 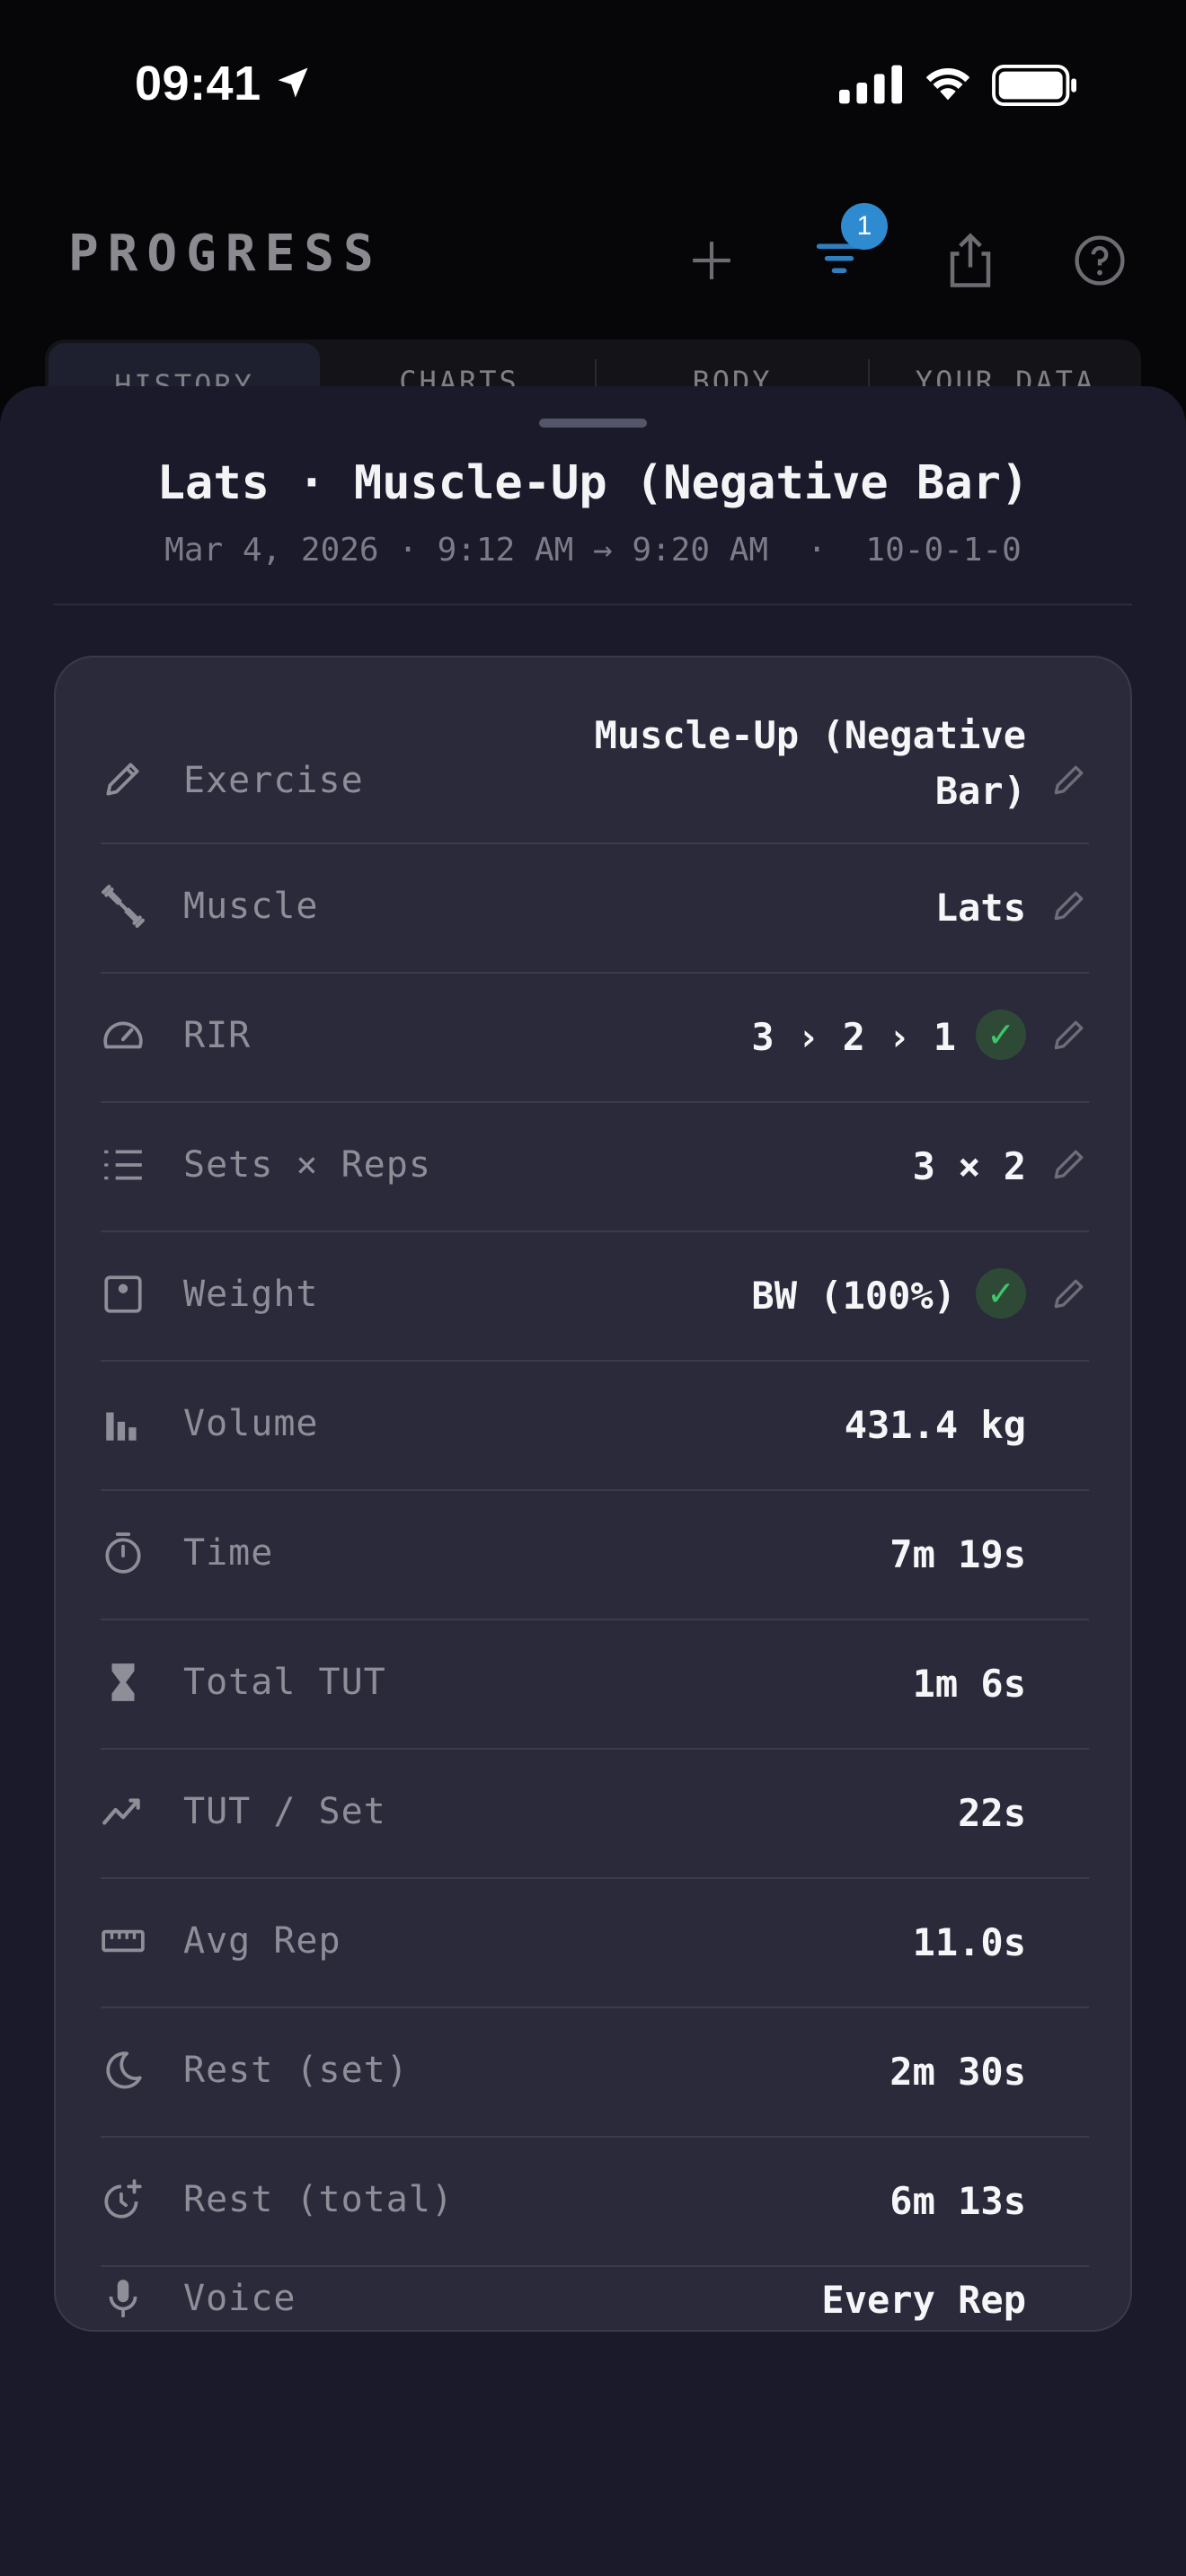 What do you see at coordinates (228, 1553) in the screenshot?
I see `row-label: Time` at bounding box center [228, 1553].